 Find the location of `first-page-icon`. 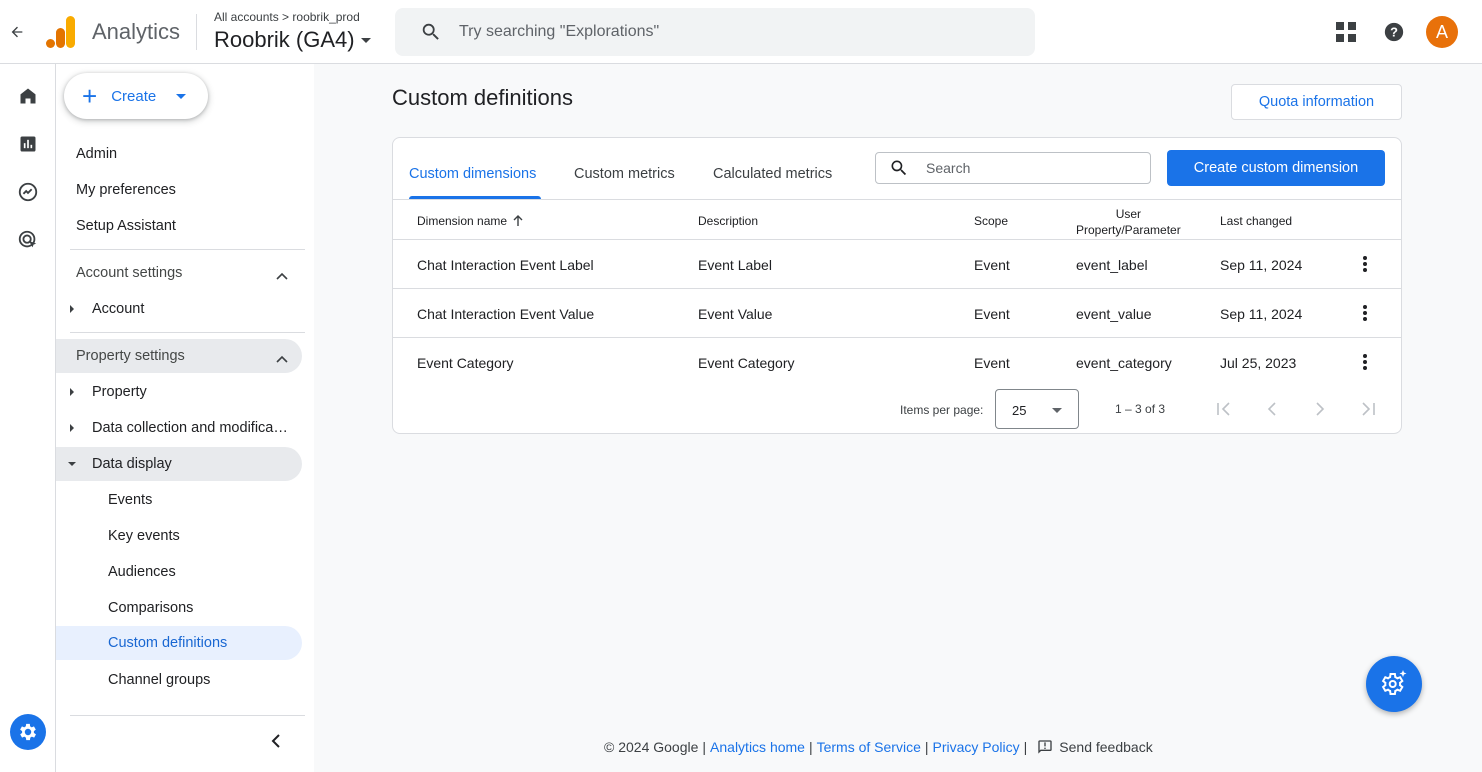

first-page-icon is located at coordinates (1224, 409).